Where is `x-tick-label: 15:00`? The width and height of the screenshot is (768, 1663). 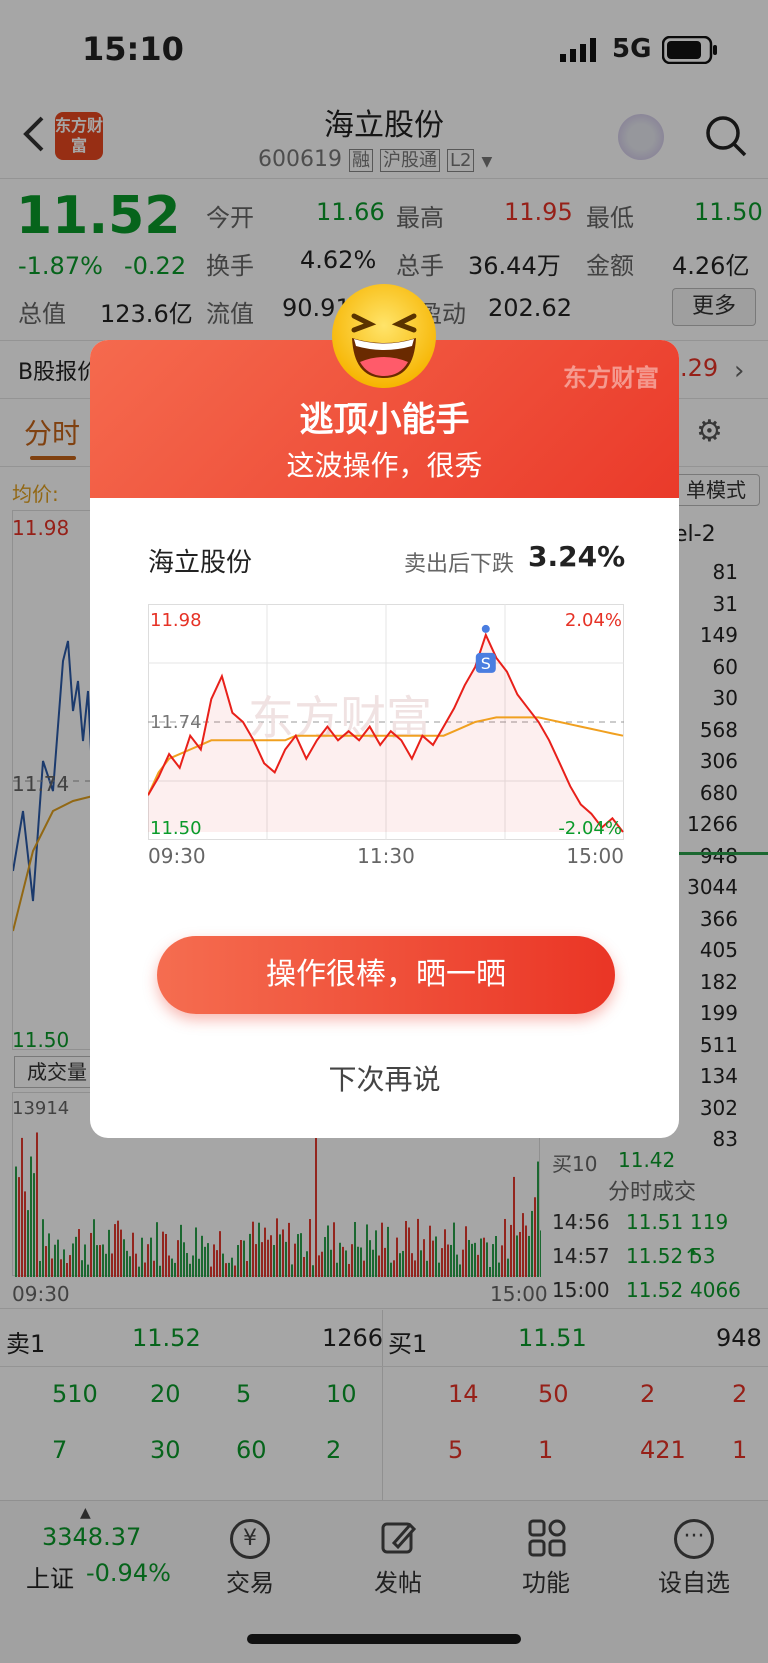 x-tick-label: 15:00 is located at coordinates (595, 856).